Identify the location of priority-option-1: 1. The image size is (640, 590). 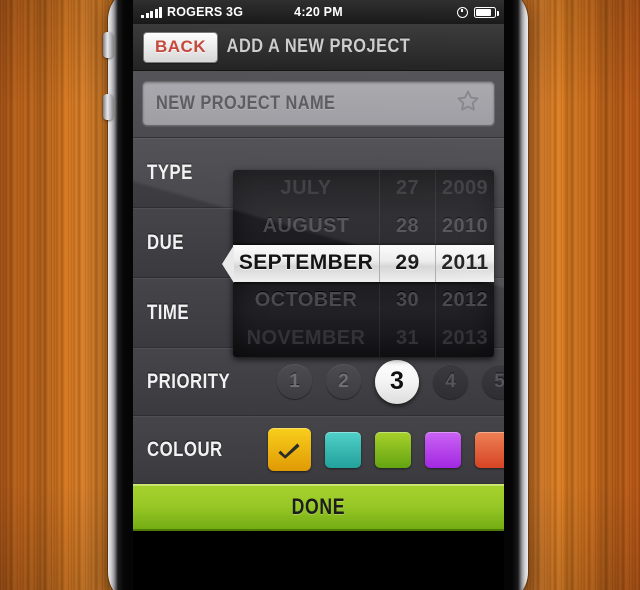
(294, 381).